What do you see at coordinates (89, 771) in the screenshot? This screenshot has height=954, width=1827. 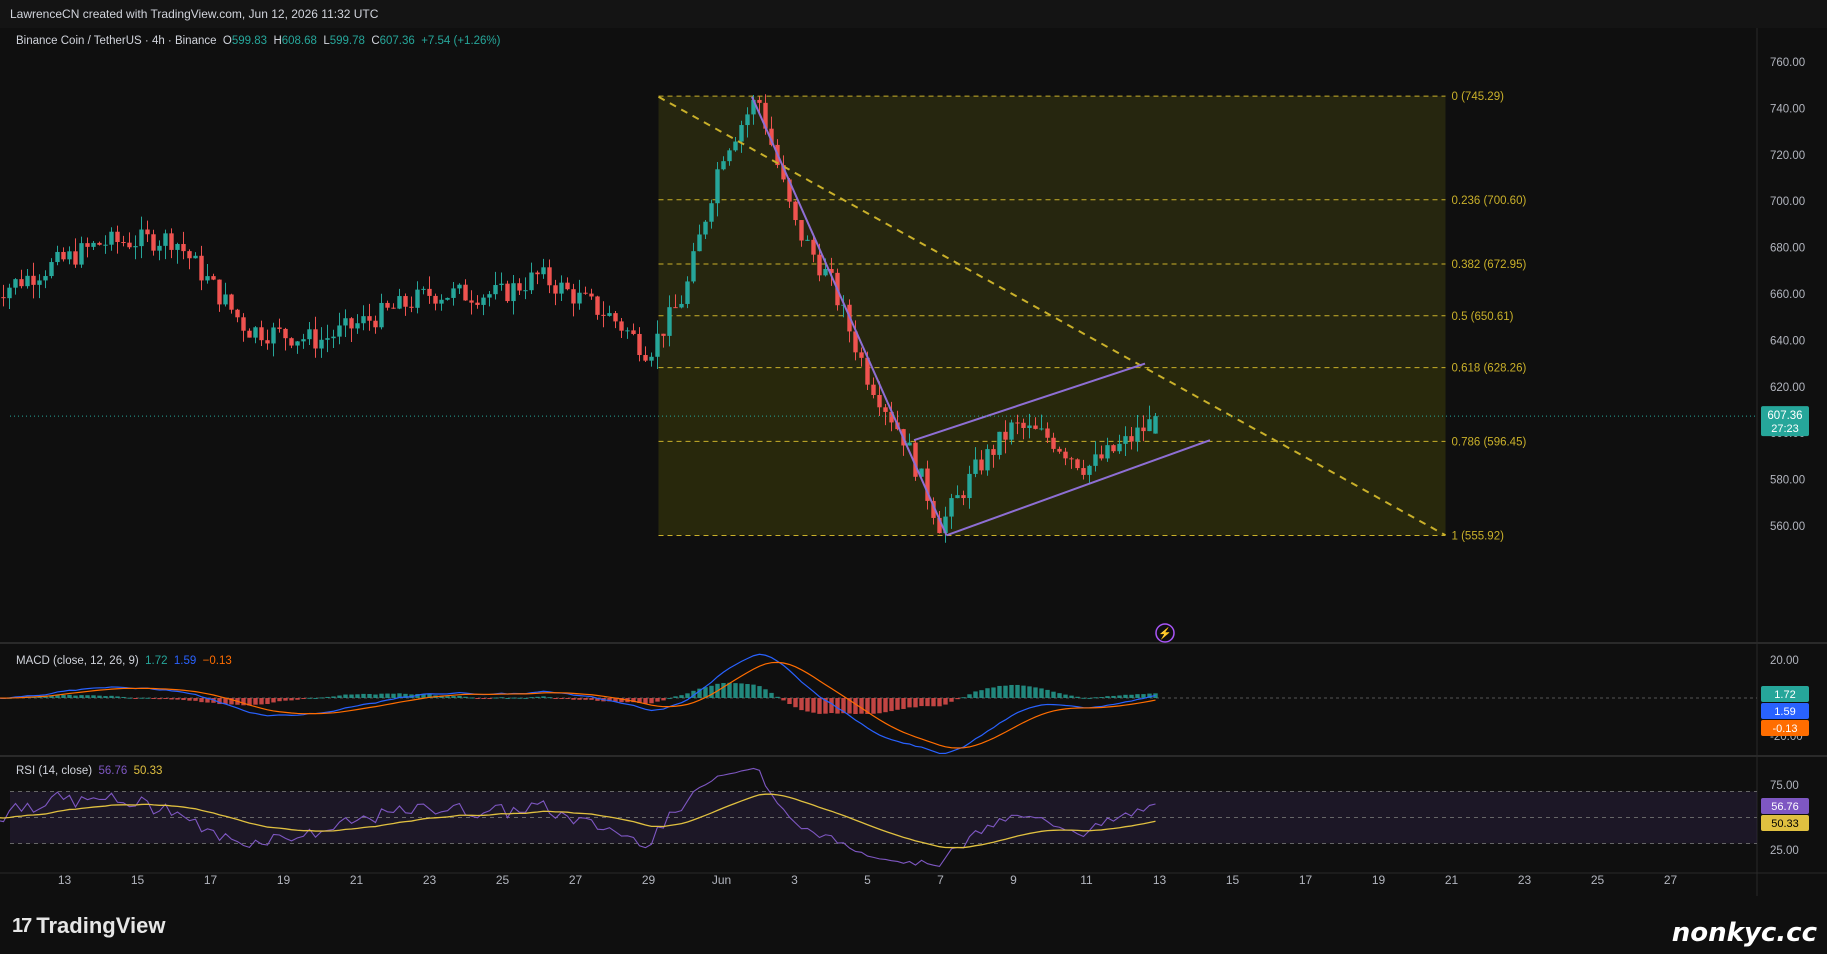 I see `rsi-legend: RSI (14, close) 56.76 50.33` at bounding box center [89, 771].